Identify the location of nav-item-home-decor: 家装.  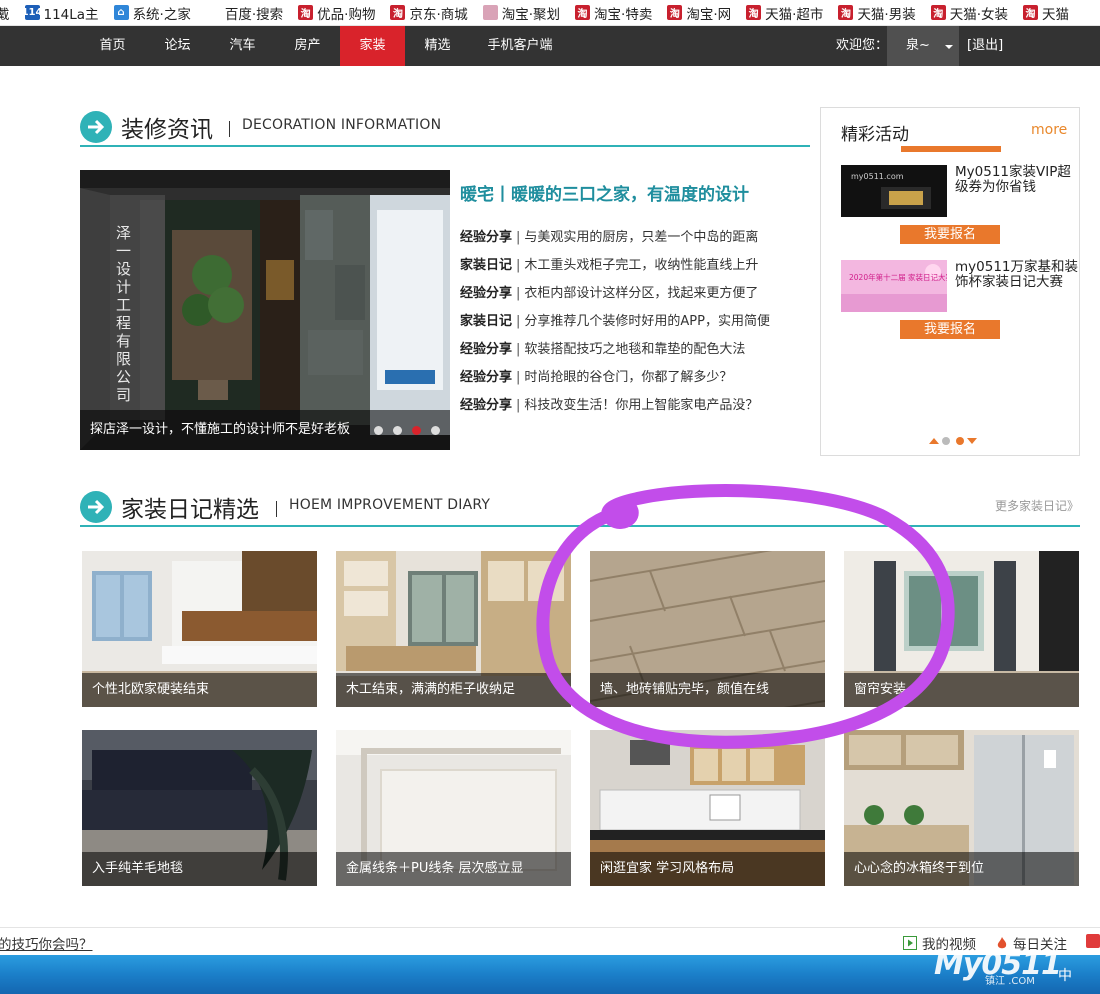
(372, 46).